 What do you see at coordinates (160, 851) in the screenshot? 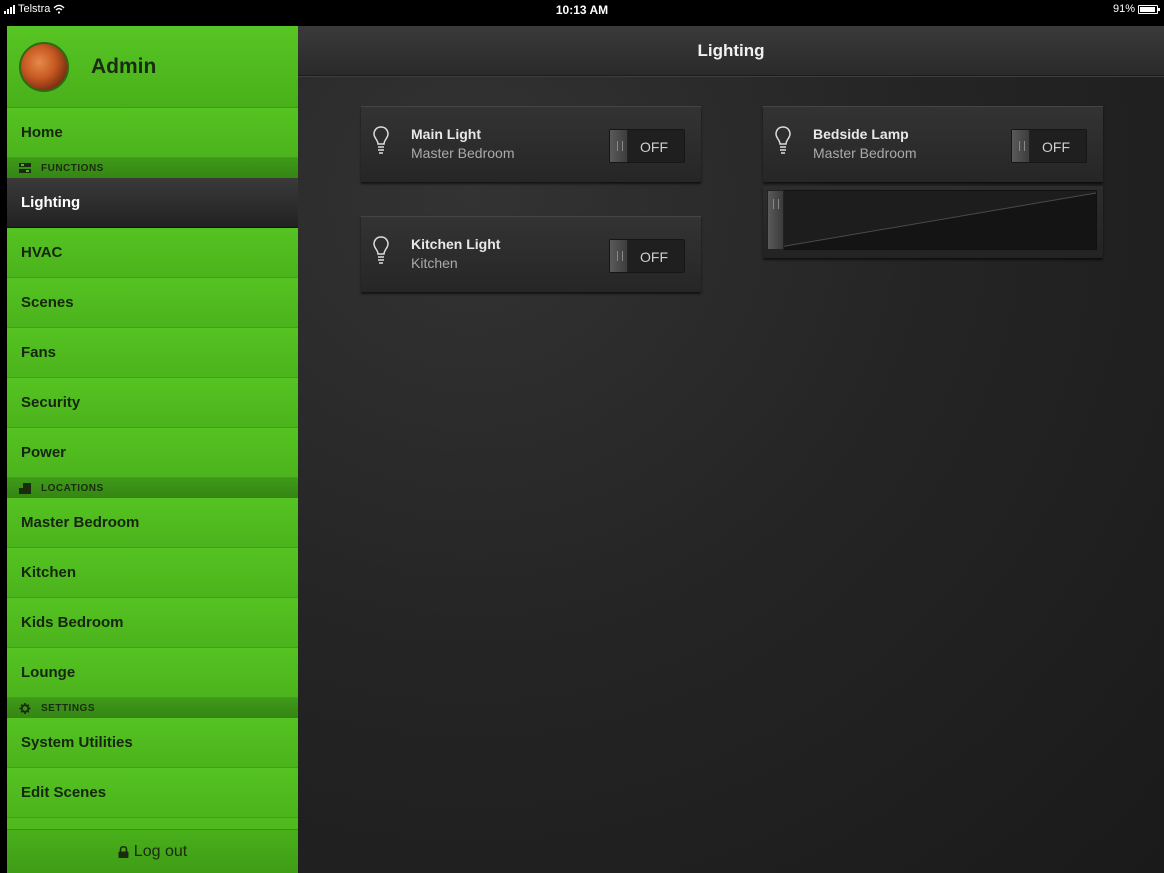
I see `logout-label: Log out` at bounding box center [160, 851].